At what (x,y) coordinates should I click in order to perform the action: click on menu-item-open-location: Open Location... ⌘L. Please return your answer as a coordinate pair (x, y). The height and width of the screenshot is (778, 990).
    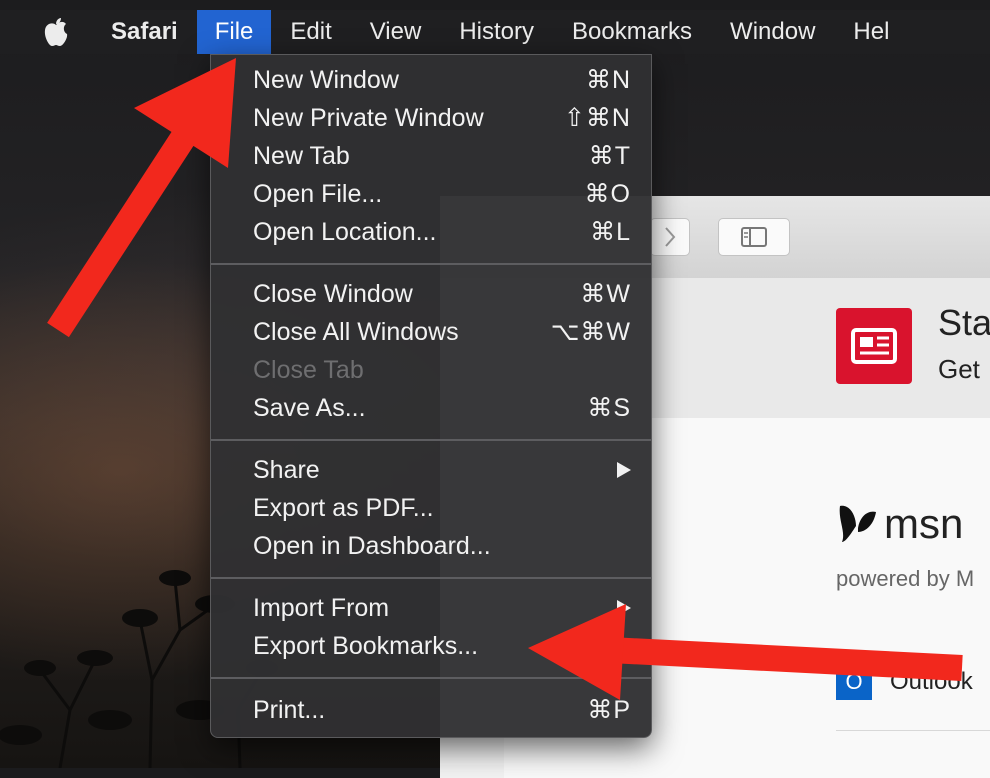
    Looking at the image, I should click on (431, 232).